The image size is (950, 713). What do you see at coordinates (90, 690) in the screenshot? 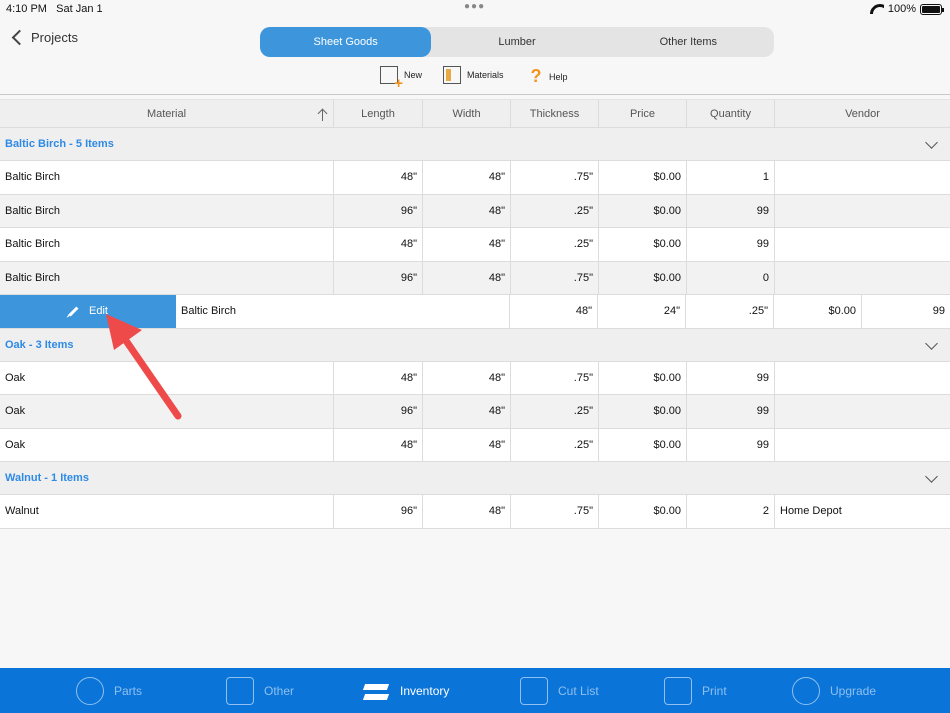
I see `tape-measure-icon` at bounding box center [90, 690].